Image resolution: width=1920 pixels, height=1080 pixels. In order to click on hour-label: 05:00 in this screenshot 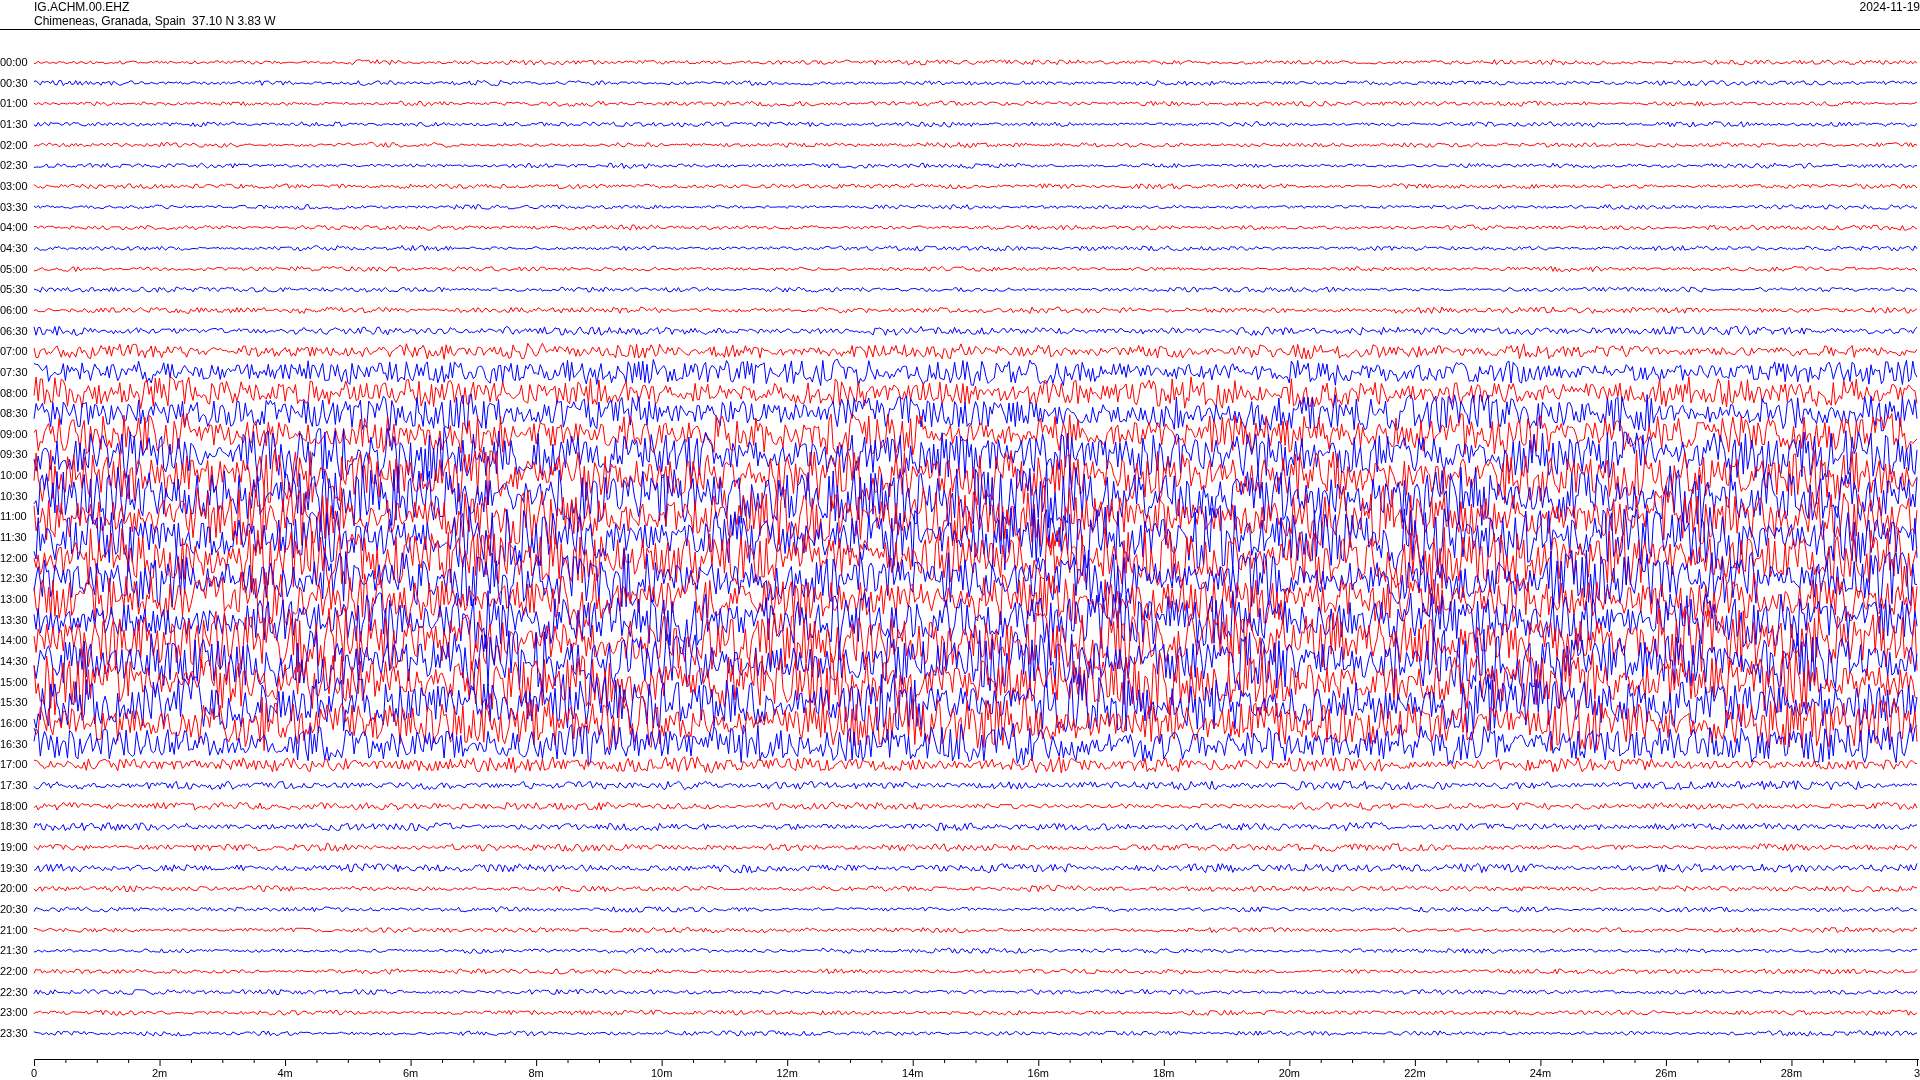, I will do `click(14, 269)`.